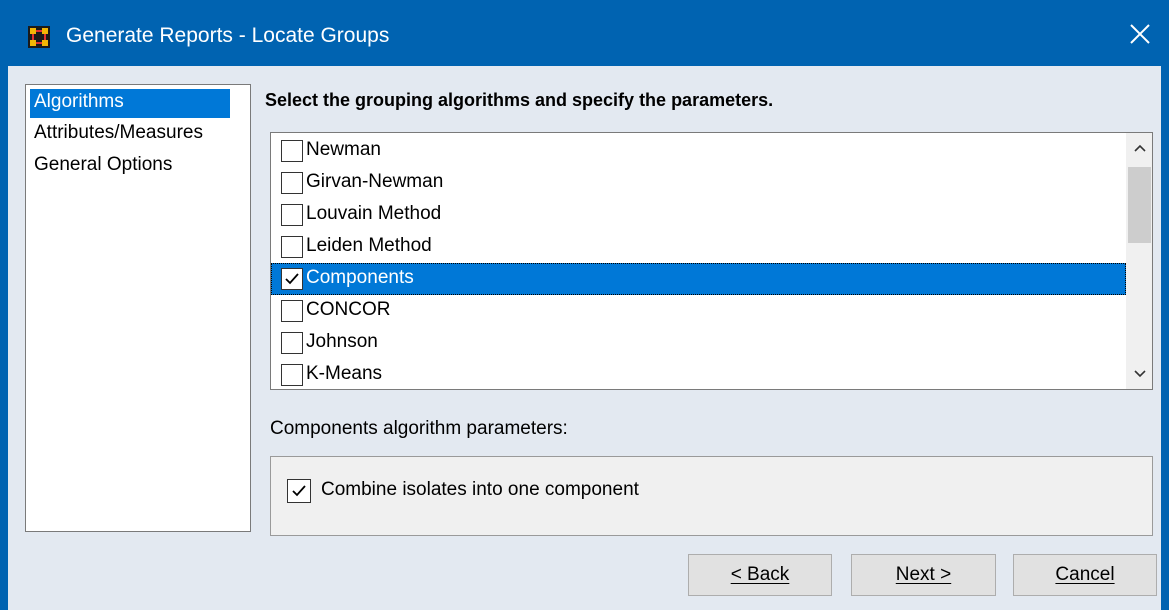 This screenshot has width=1169, height=610. Describe the element at coordinates (39, 37) in the screenshot. I see `network-grid-icon` at that location.